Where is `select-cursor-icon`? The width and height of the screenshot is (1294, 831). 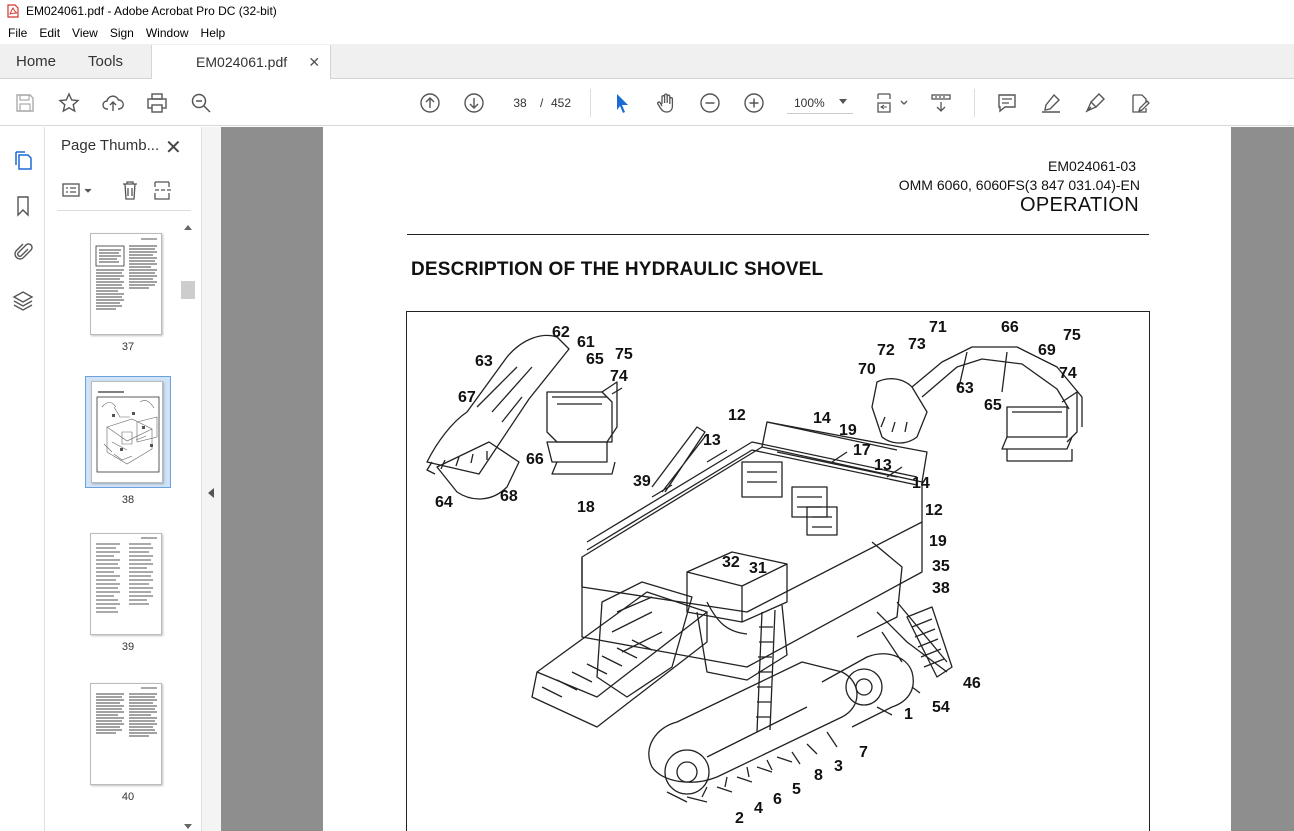 select-cursor-icon is located at coordinates (622, 103).